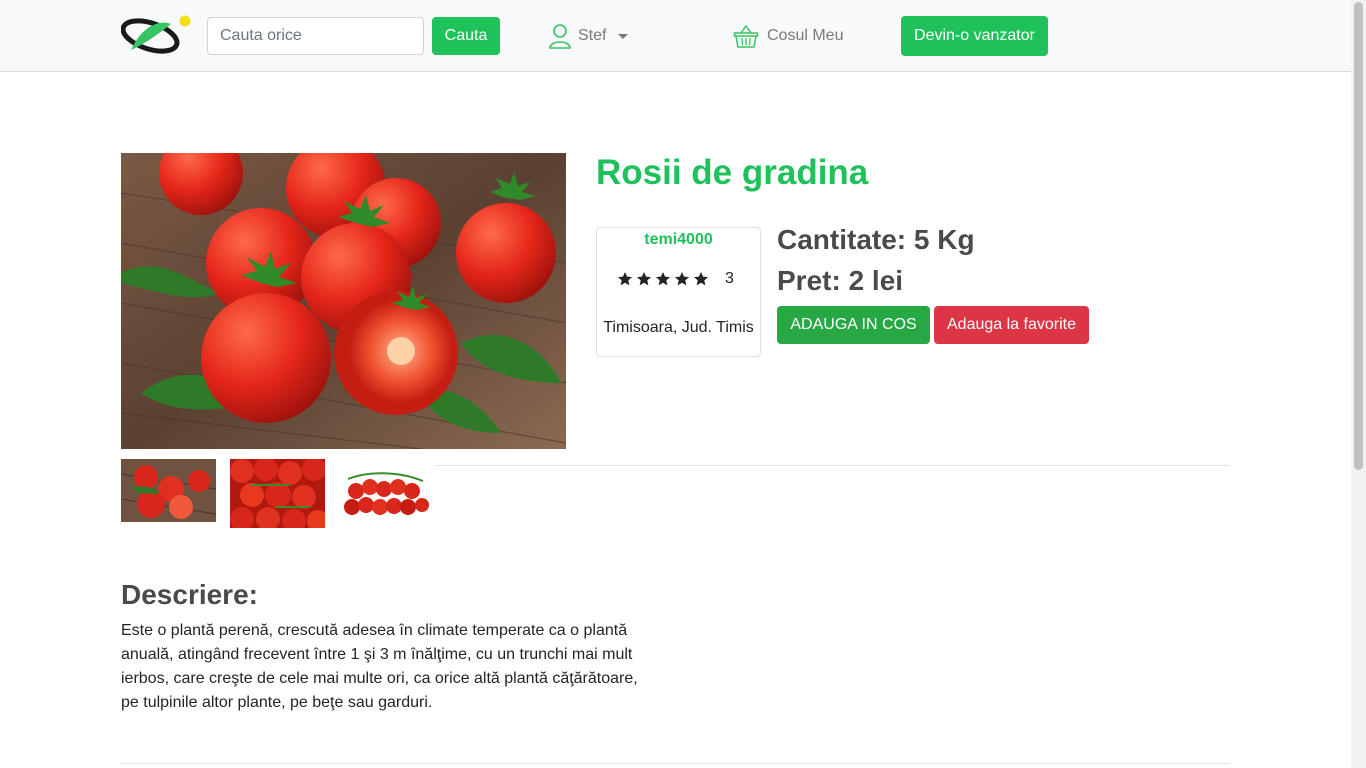  What do you see at coordinates (974, 36) in the screenshot?
I see `become-vendor-button: Devin-o vanzator` at bounding box center [974, 36].